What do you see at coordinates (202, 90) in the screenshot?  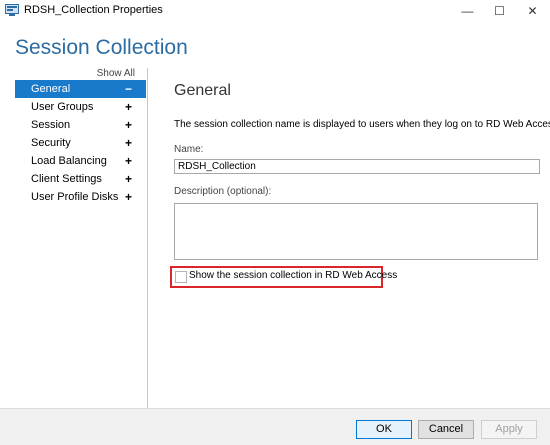 I see `section-title: General` at bounding box center [202, 90].